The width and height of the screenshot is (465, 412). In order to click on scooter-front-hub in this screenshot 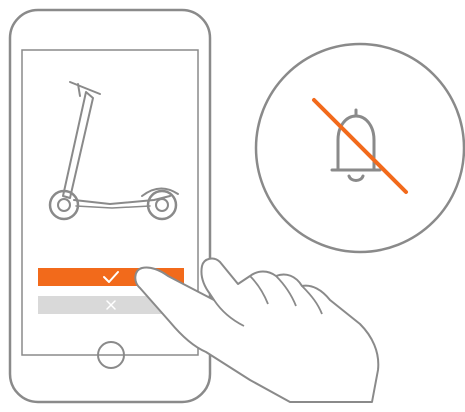, I will do `click(64, 205)`.